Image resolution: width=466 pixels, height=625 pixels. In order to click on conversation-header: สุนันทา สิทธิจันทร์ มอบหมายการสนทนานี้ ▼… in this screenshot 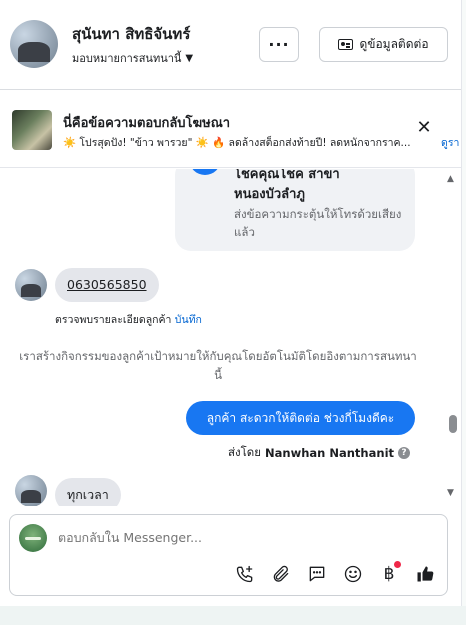, I will do `click(233, 45)`.